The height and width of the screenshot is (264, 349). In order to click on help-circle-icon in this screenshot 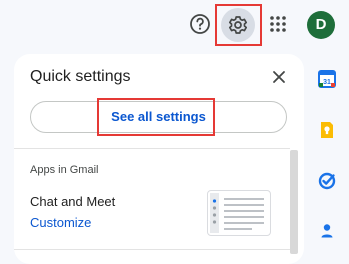, I will do `click(200, 24)`.